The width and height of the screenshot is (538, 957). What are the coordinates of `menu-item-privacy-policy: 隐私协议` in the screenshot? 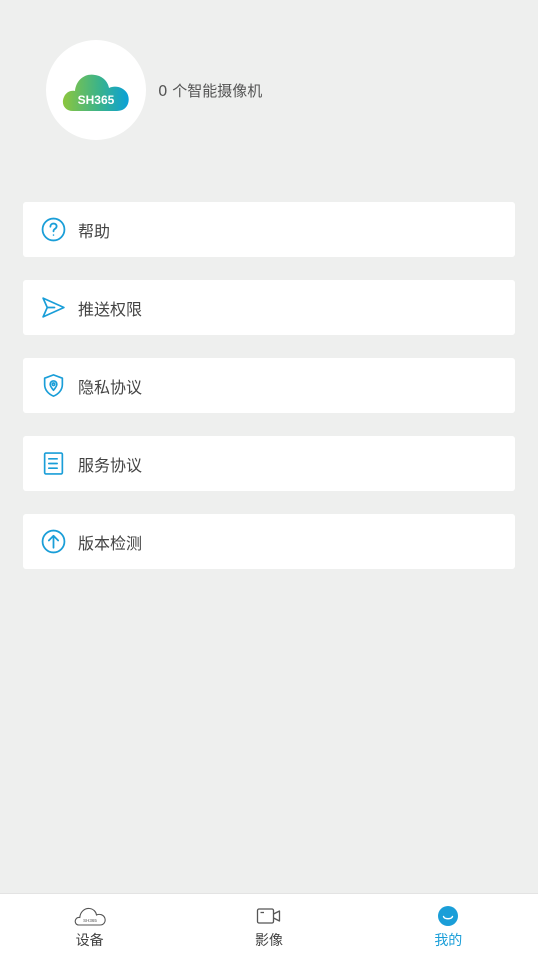 It's located at (269, 385).